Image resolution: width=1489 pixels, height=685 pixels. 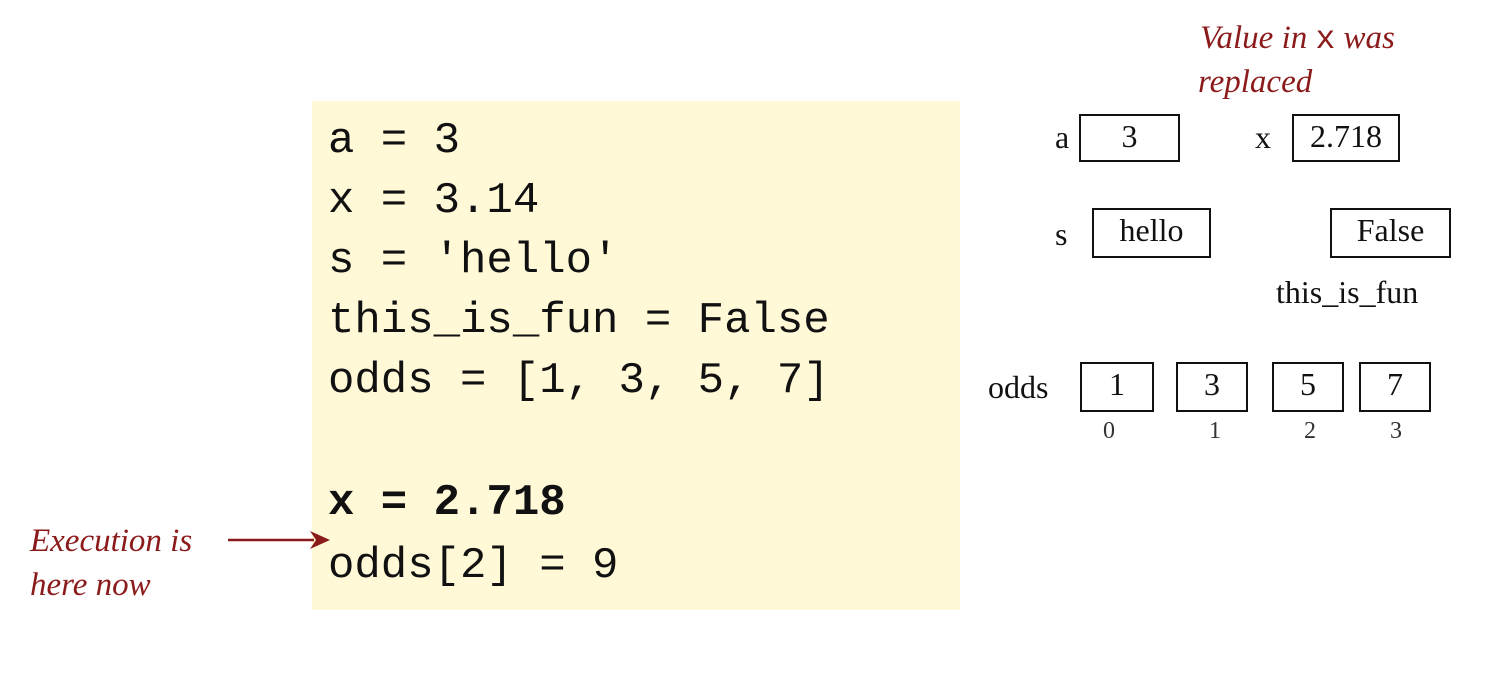 I want to click on var-label-odds: odds, so click(x=1018, y=387).